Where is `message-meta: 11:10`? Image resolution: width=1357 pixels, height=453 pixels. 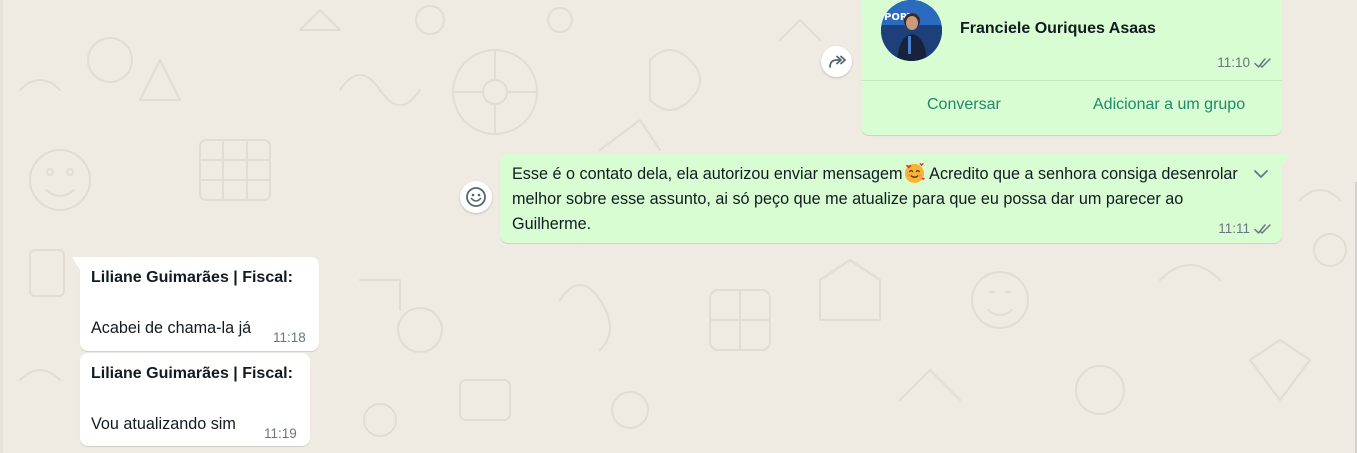 message-meta: 11:10 is located at coordinates (1244, 62).